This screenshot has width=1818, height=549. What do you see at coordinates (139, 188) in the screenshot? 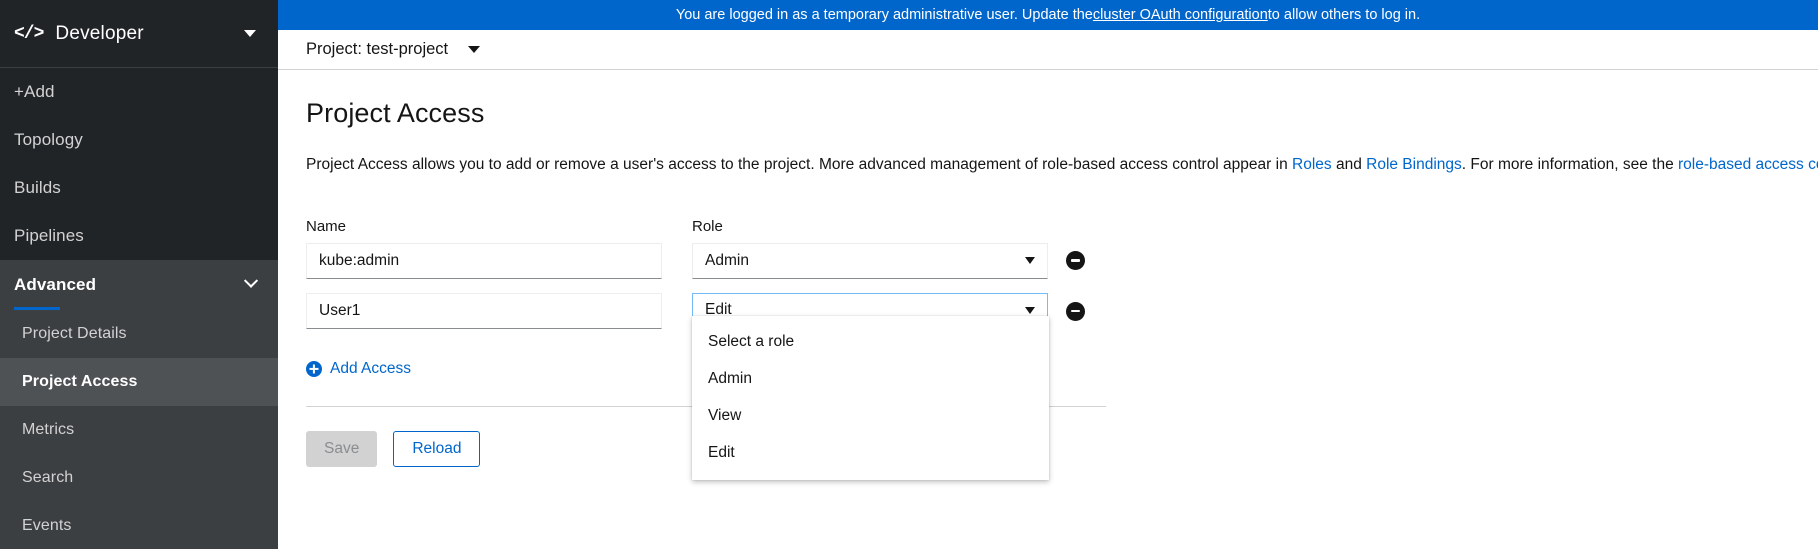
I see `sidebar-item-builds: Builds` at bounding box center [139, 188].